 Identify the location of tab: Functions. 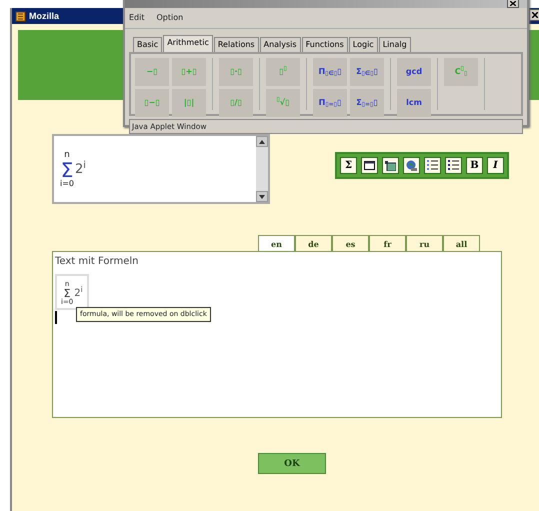
(325, 44).